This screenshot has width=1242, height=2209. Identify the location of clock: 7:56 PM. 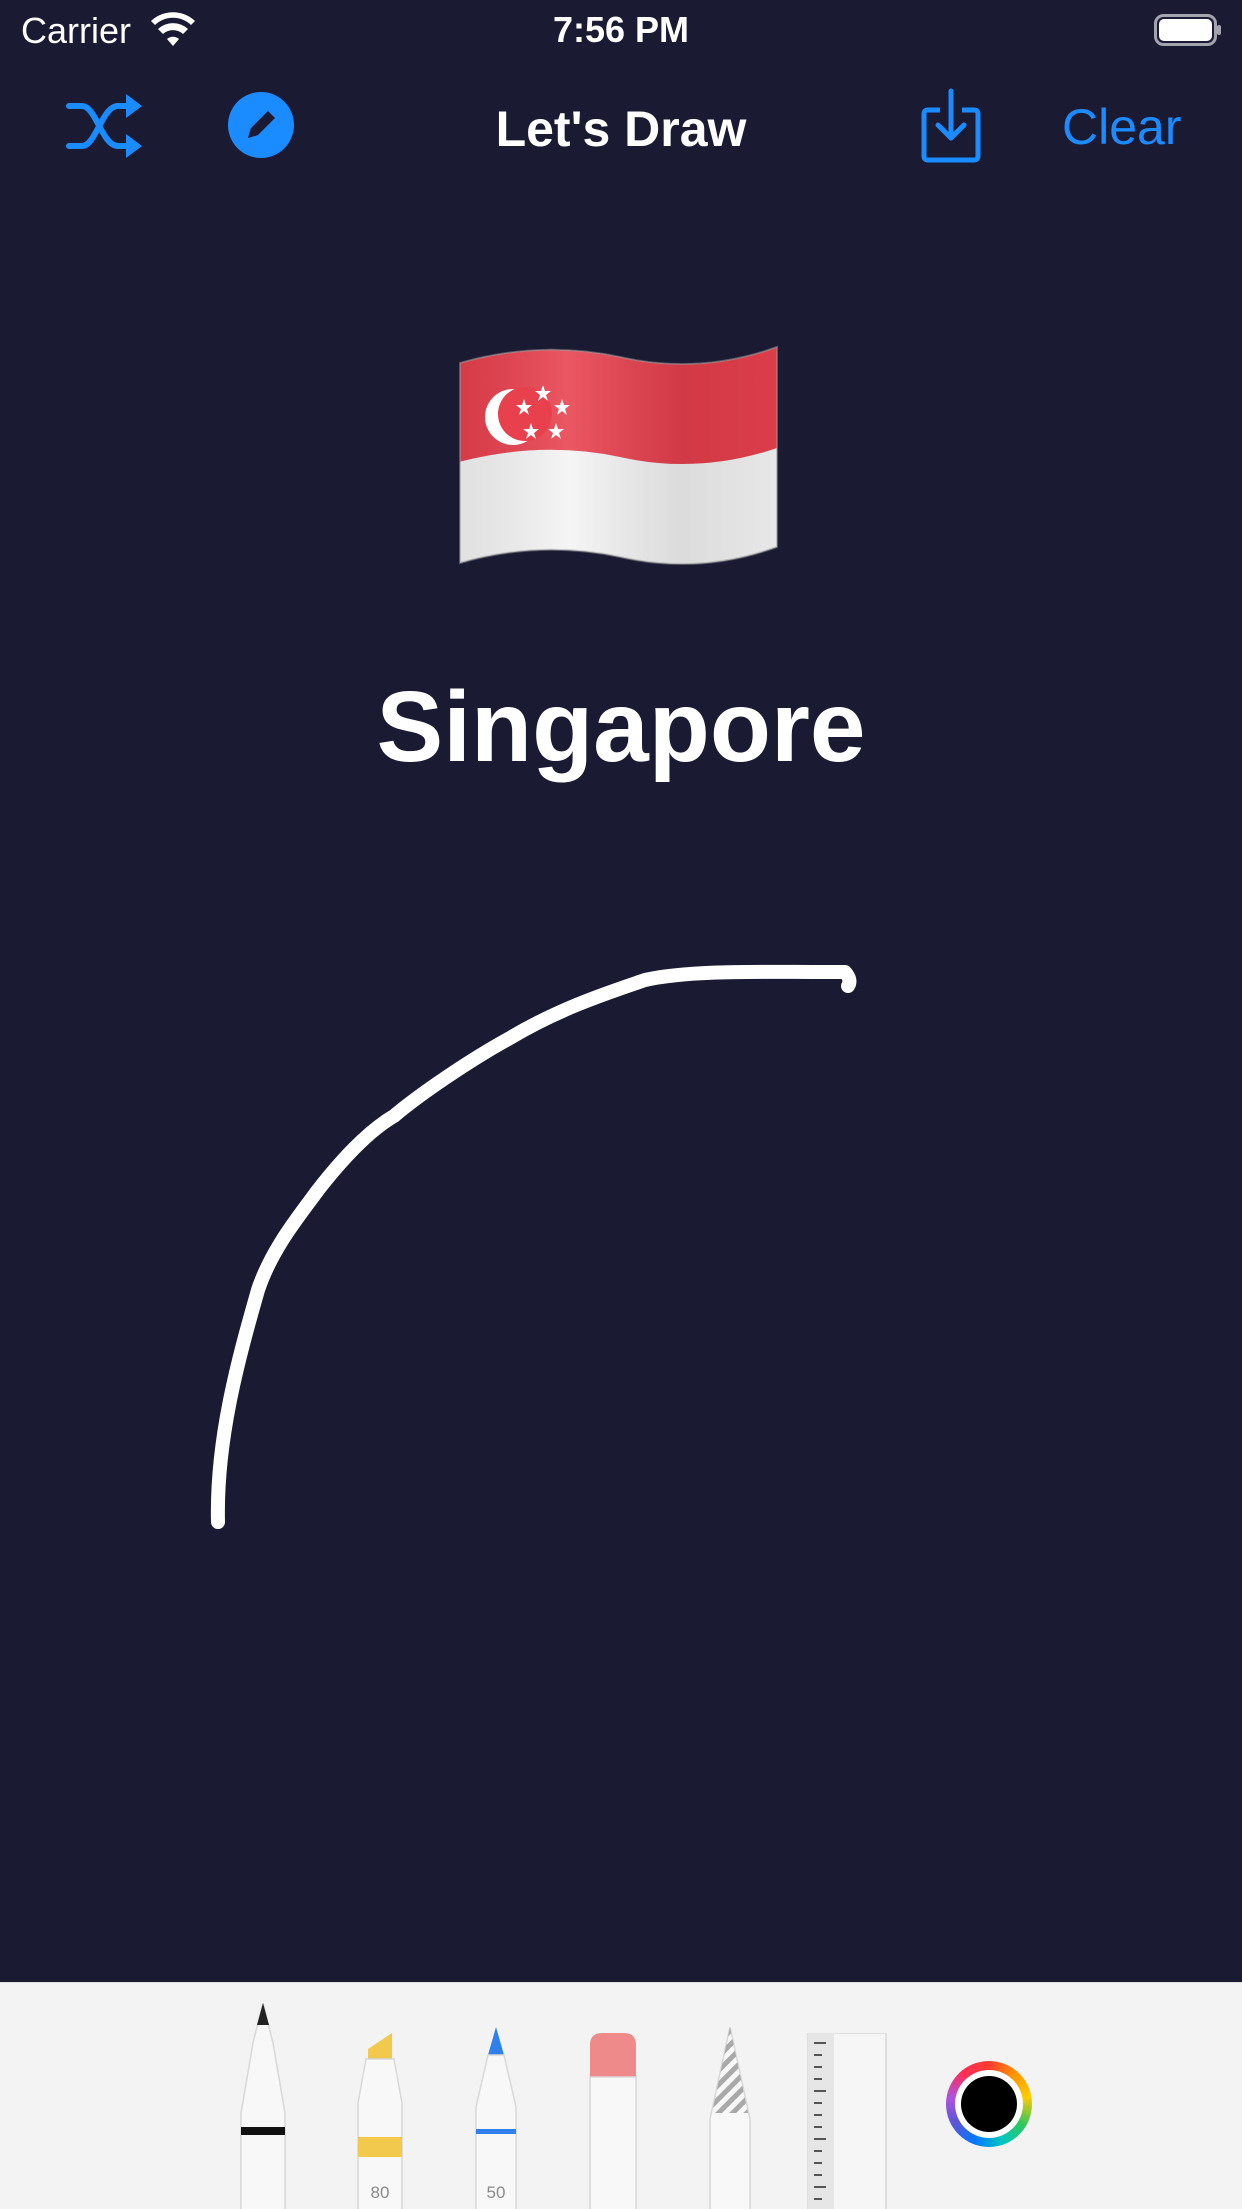
(621, 29).